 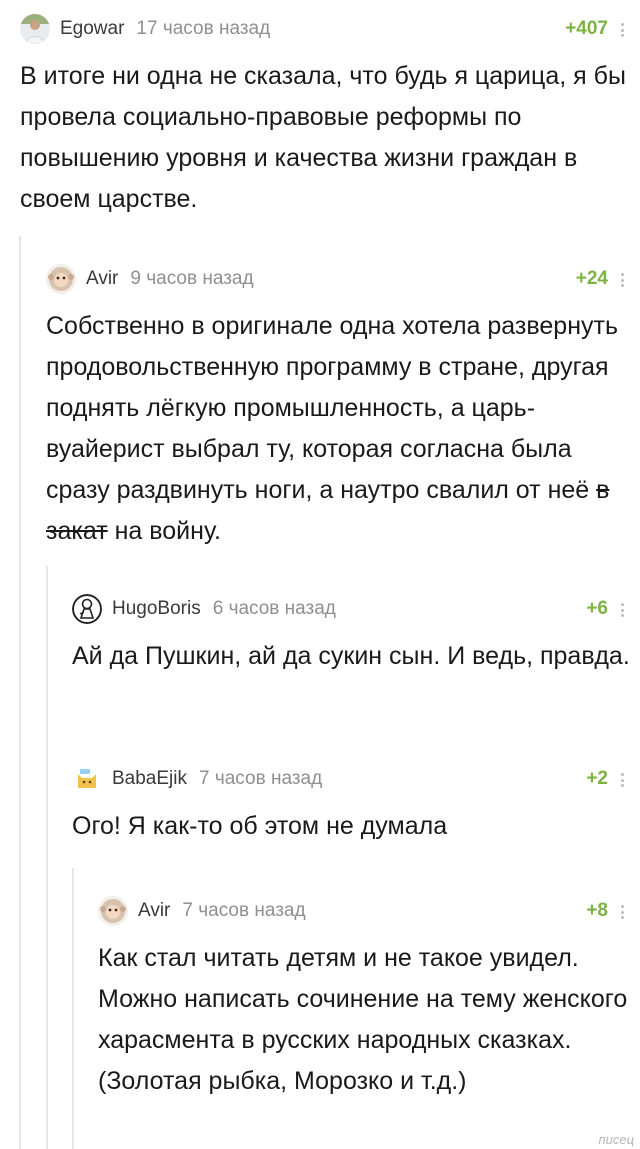 What do you see at coordinates (156, 609) in the screenshot?
I see `comment-author: HugoBoris` at bounding box center [156, 609].